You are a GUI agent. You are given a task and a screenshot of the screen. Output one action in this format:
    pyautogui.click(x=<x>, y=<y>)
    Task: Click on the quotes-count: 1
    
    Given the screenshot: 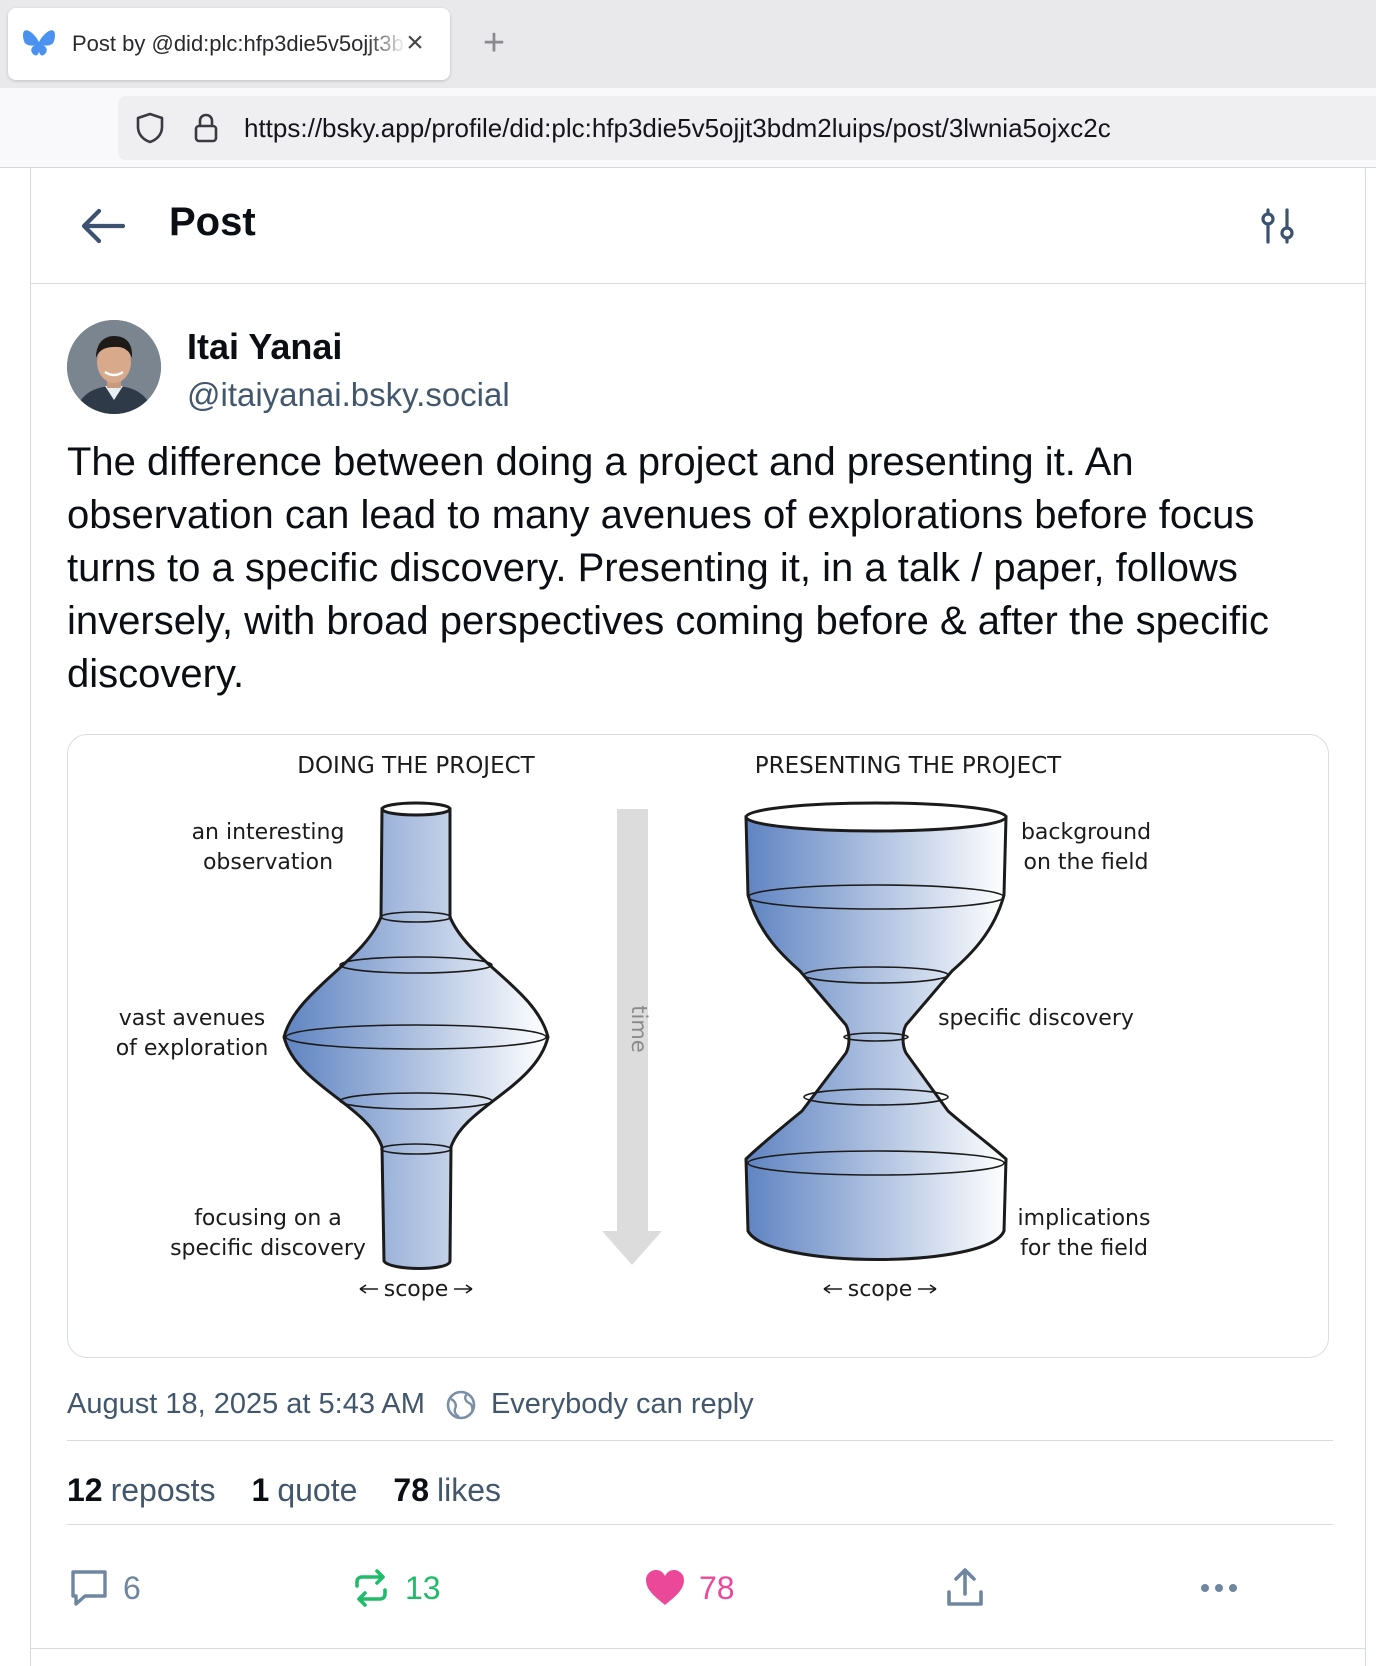 What is the action you would take?
    pyautogui.click(x=260, y=1490)
    